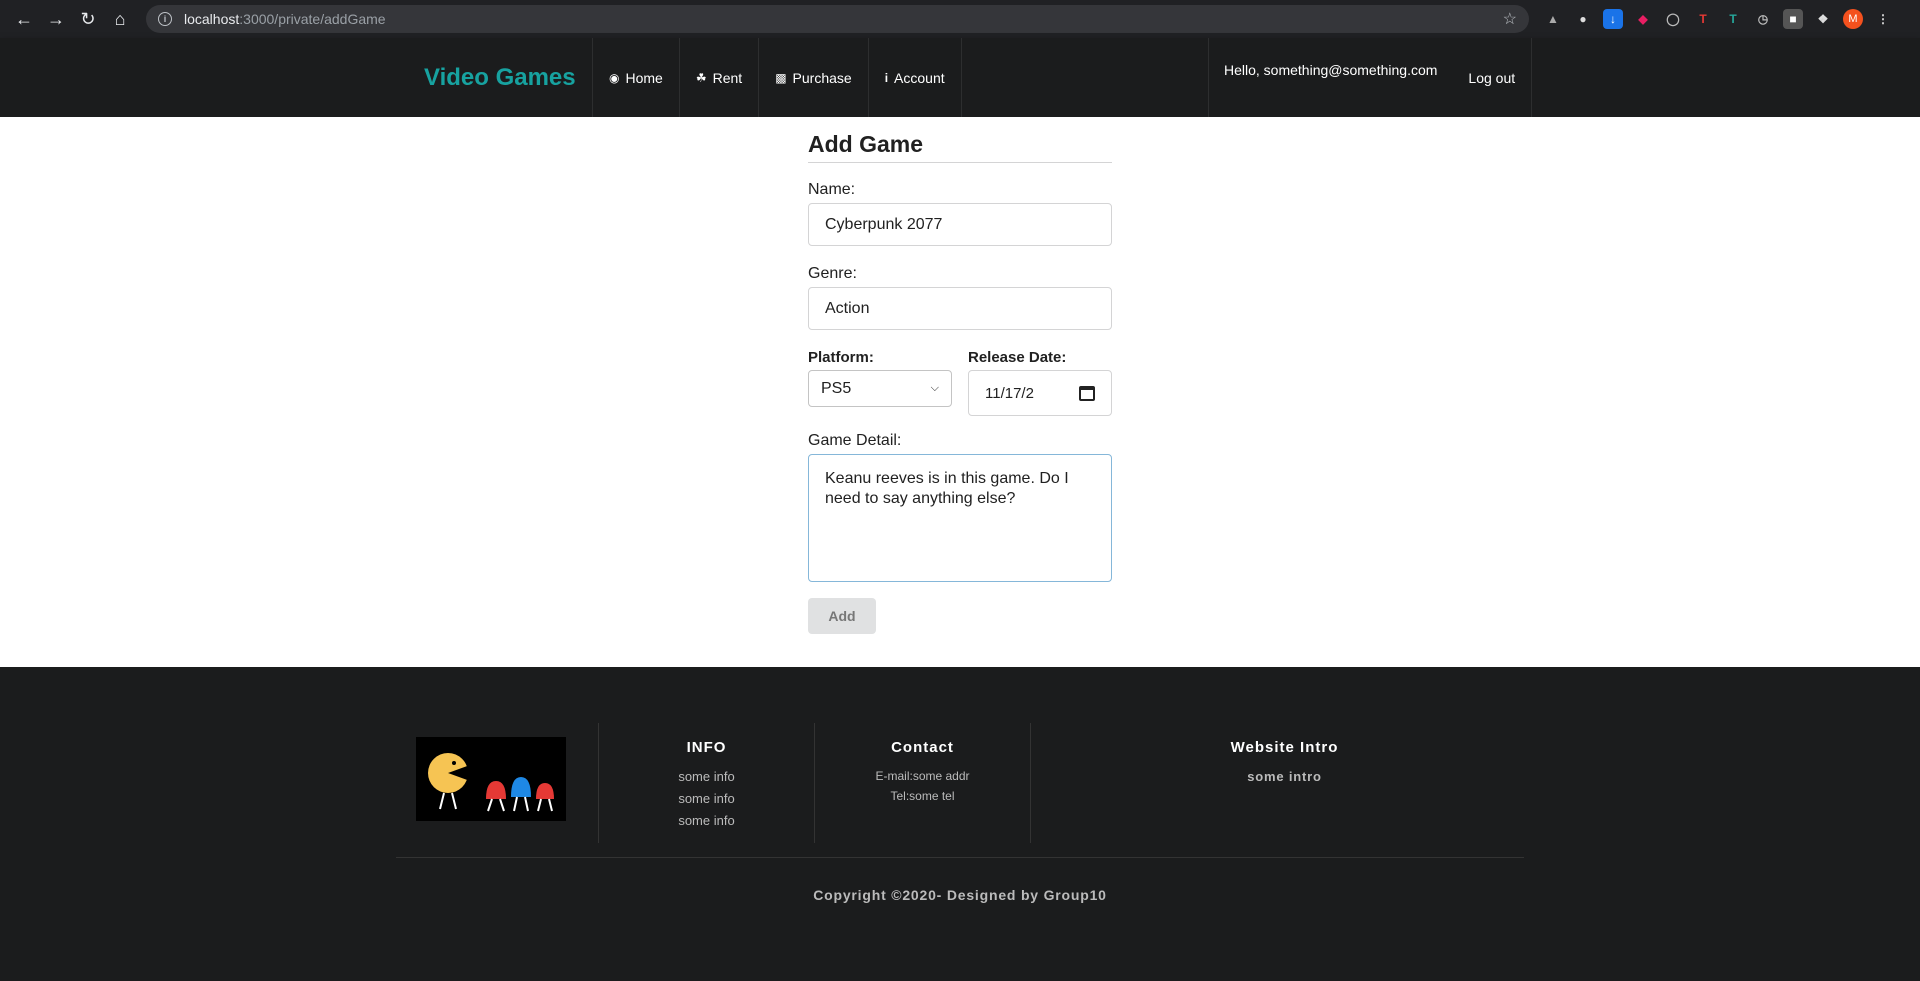 The image size is (1920, 981). I want to click on home-icon: ⌂, so click(120, 19).